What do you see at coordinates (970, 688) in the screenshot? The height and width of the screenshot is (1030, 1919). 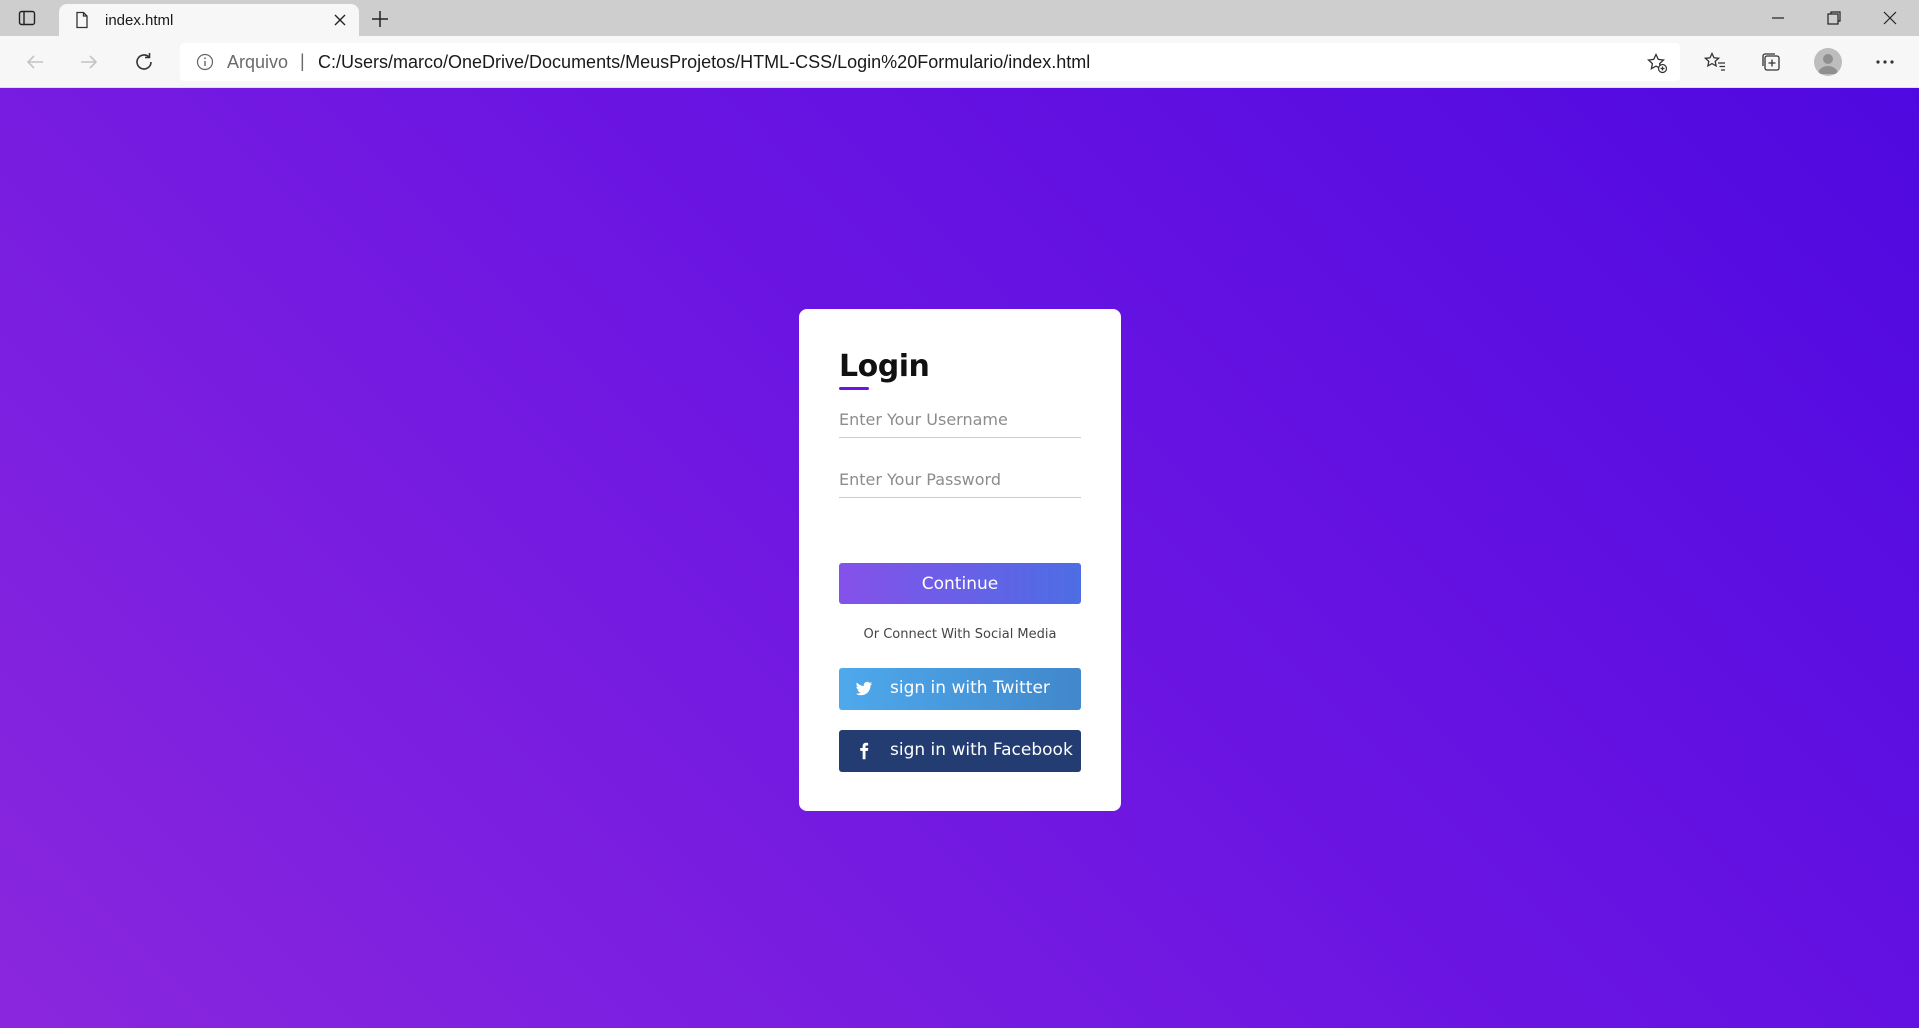 I see `twitter-signin-label: sign in with Twitter` at bounding box center [970, 688].